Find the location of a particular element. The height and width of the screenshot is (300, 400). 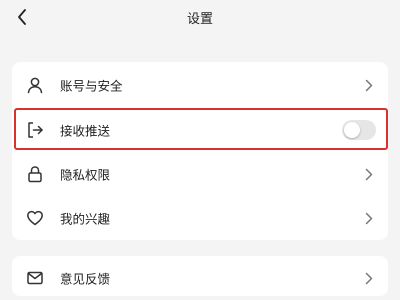

mail-icon is located at coordinates (35, 278).